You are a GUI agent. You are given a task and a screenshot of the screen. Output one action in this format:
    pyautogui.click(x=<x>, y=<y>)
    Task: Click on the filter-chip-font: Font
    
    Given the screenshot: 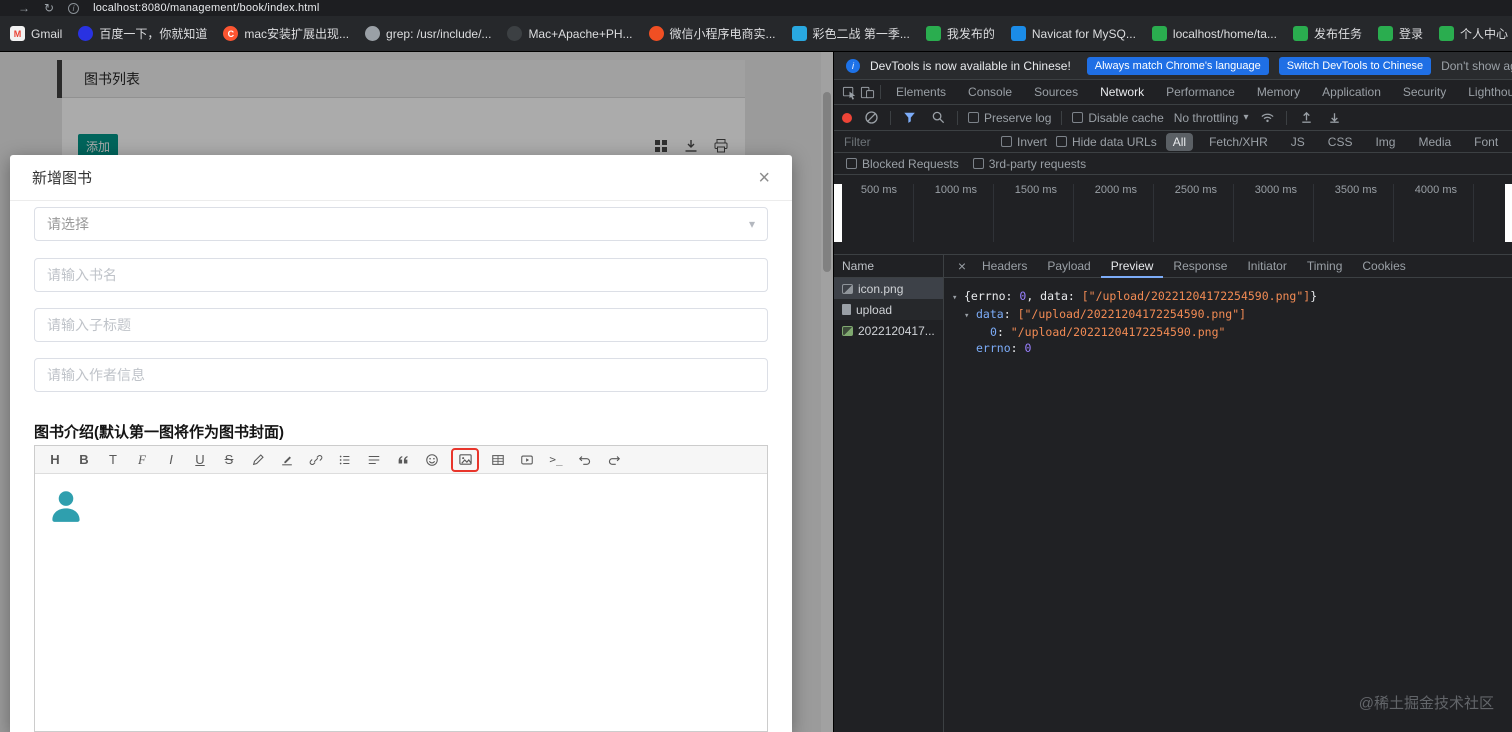 What is the action you would take?
    pyautogui.click(x=1486, y=142)
    